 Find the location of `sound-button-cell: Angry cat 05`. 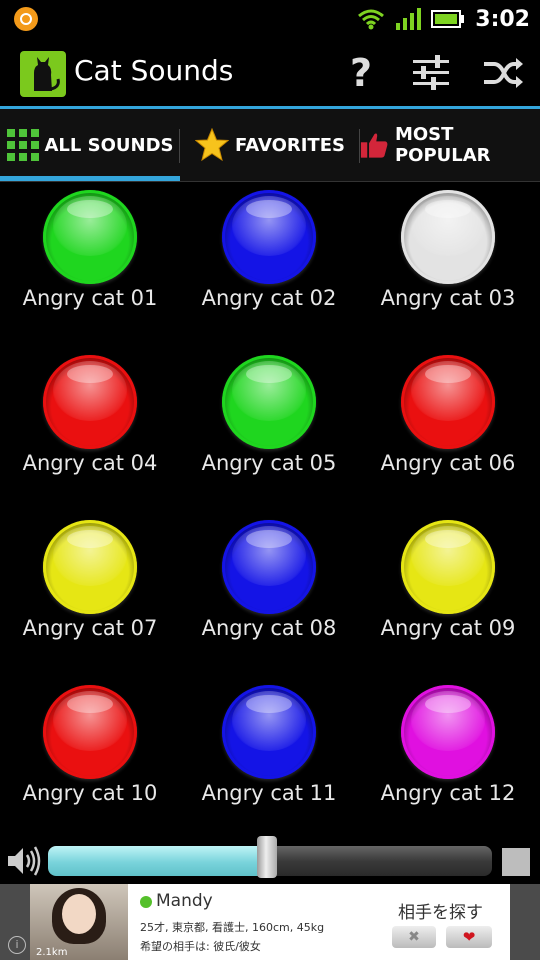

sound-button-cell: Angry cat 05 is located at coordinates (269, 433).